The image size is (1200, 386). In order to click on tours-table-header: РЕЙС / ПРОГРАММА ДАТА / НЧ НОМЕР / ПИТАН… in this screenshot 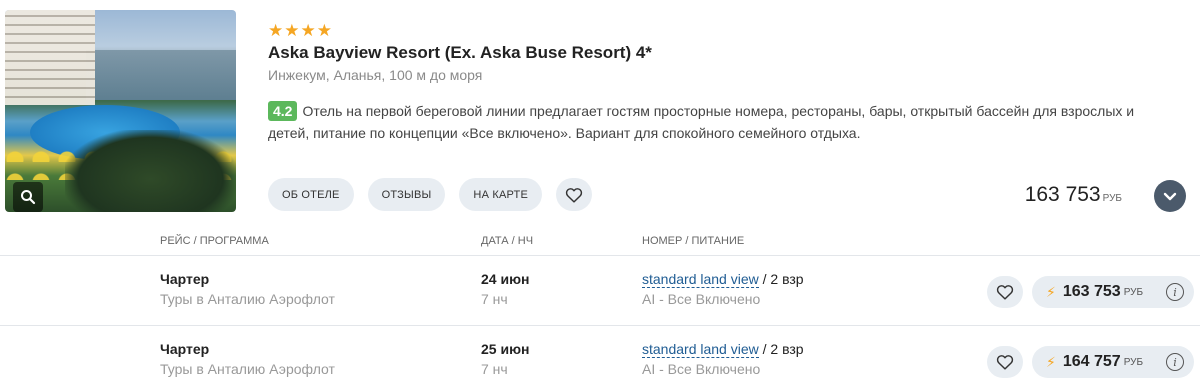, I will do `click(600, 240)`.